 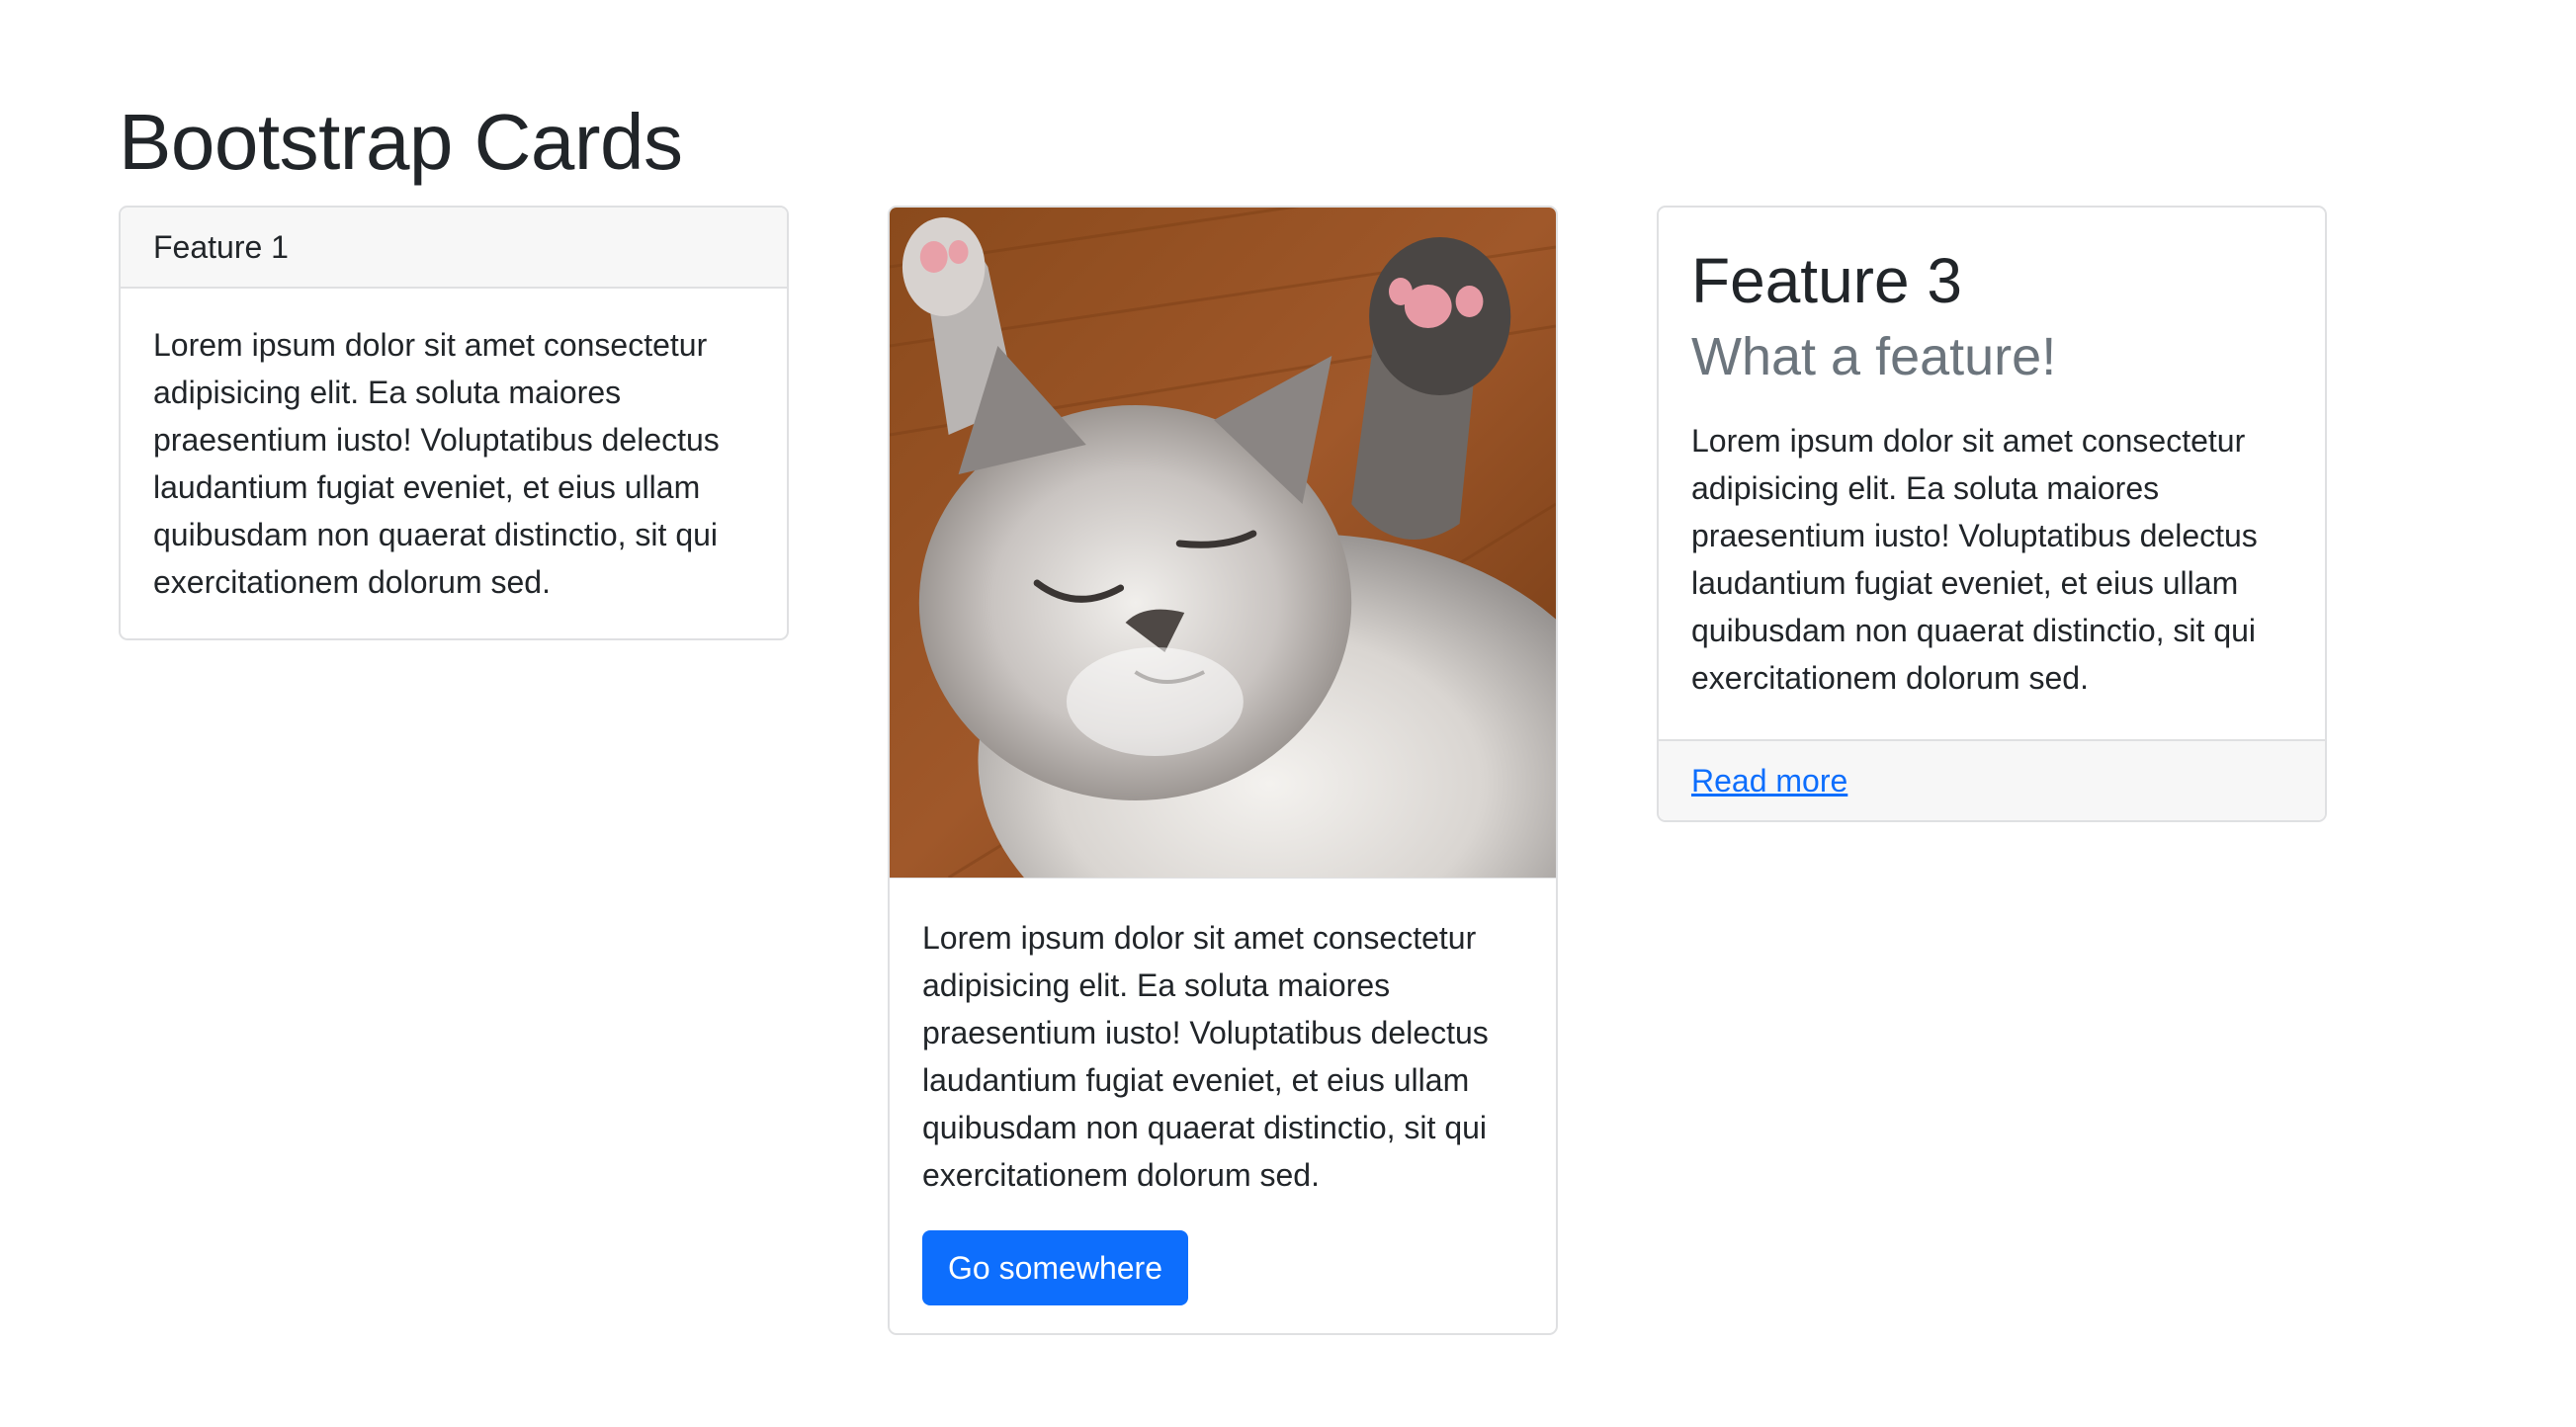 I want to click on card-subtitle: What a feature!, so click(x=1874, y=356).